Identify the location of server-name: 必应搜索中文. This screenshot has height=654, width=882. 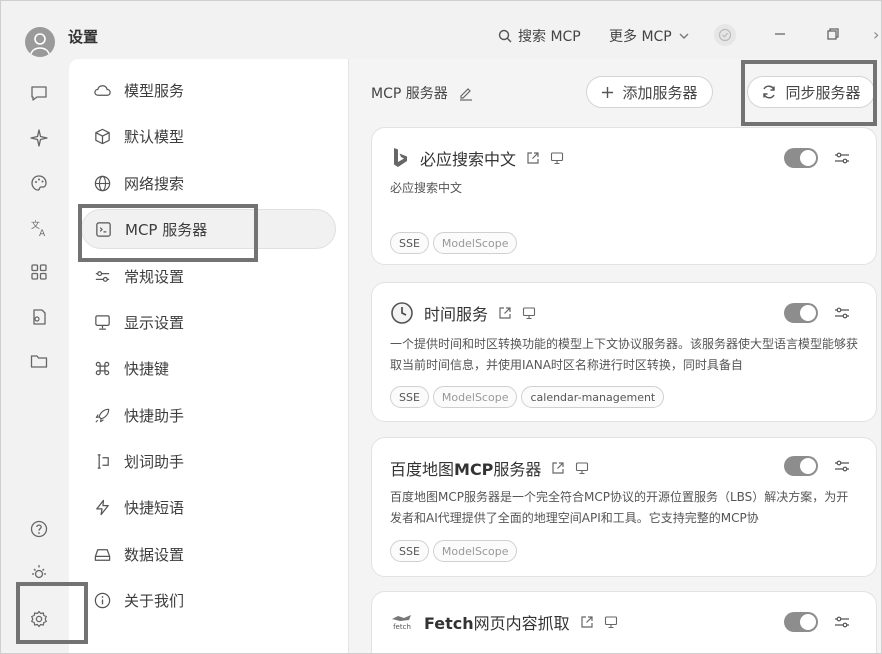
(468, 159).